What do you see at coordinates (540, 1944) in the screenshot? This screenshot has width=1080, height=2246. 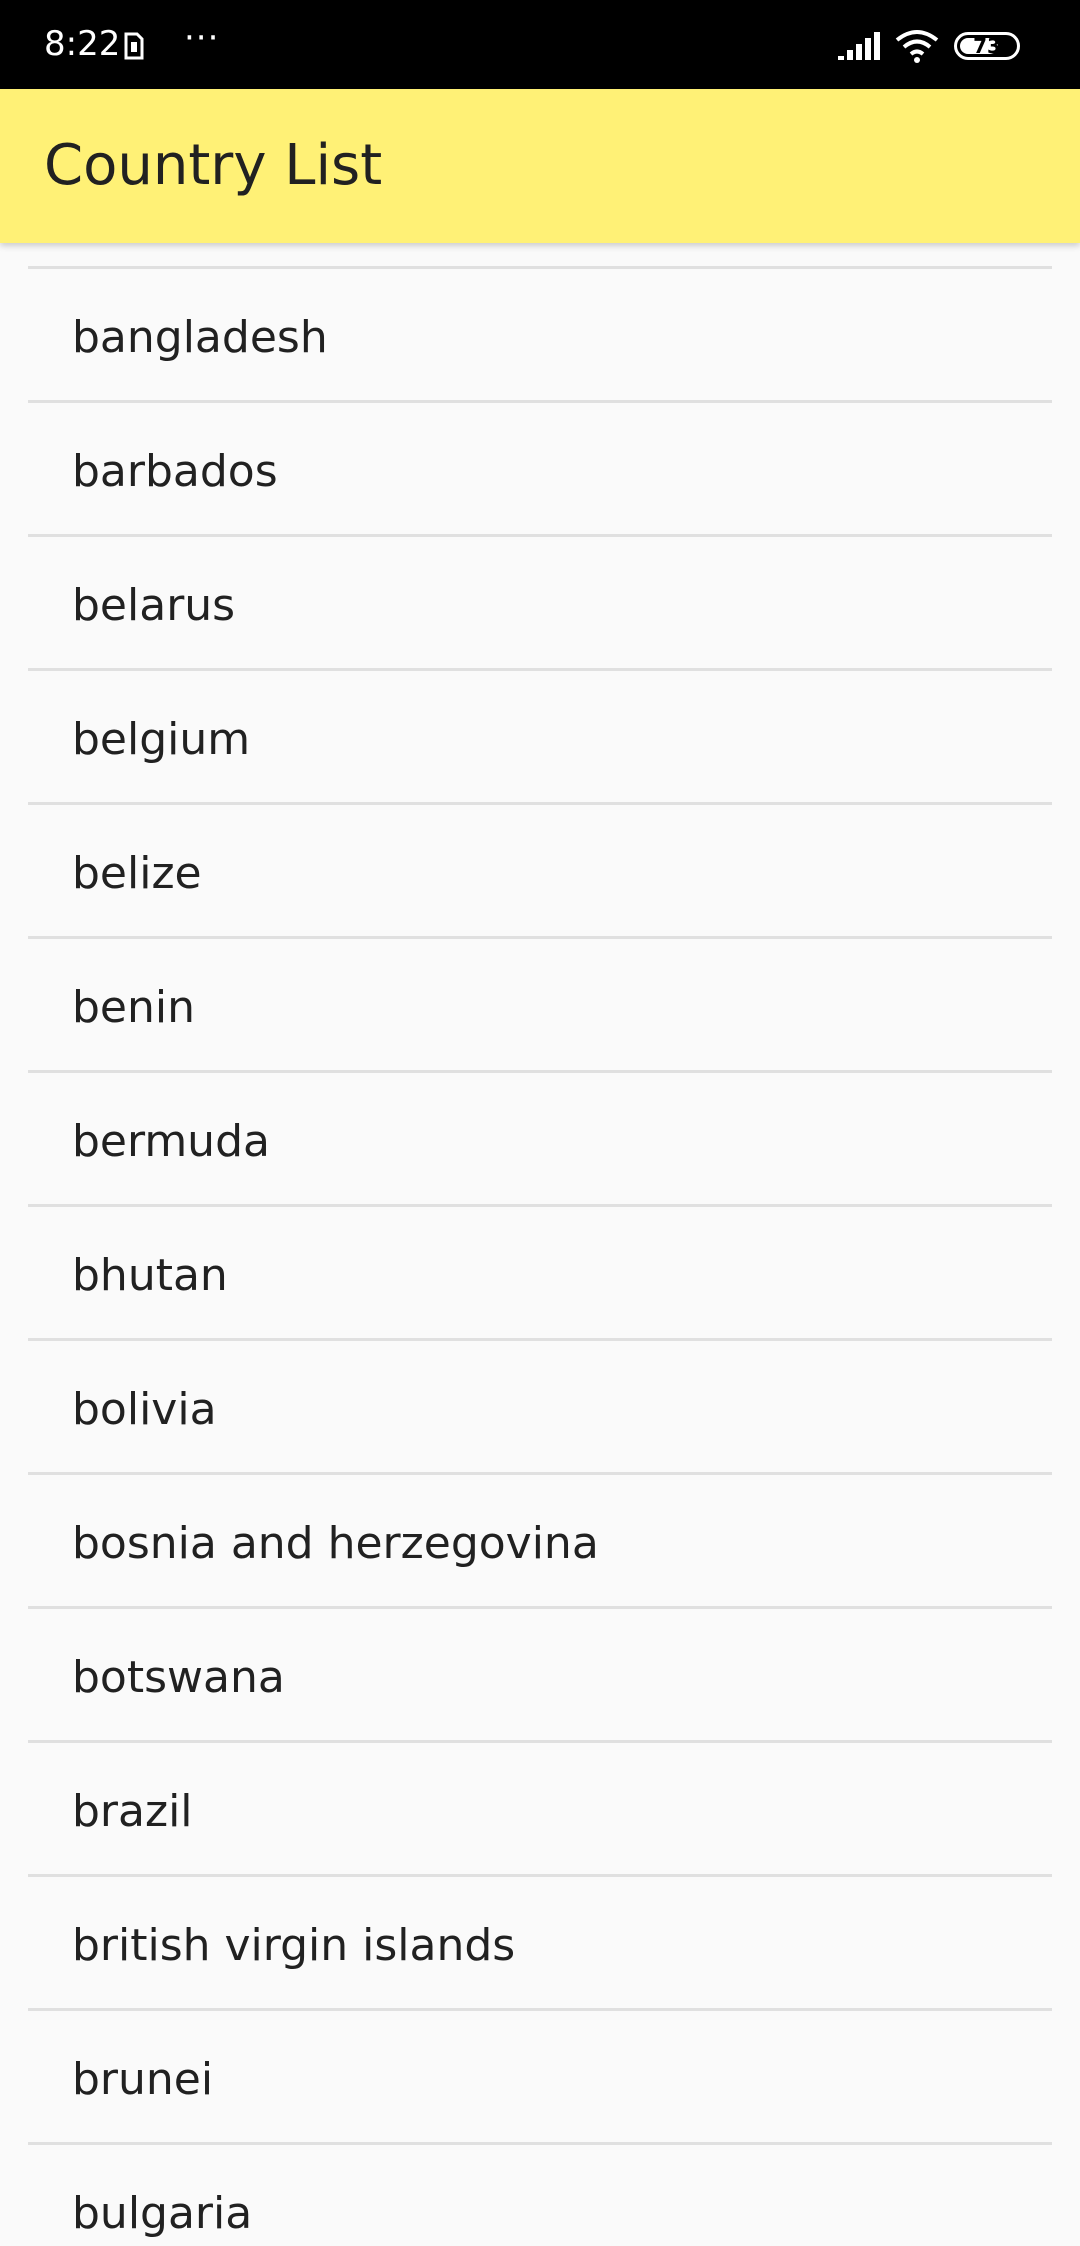 I see `list-item: british virgin islands` at bounding box center [540, 1944].